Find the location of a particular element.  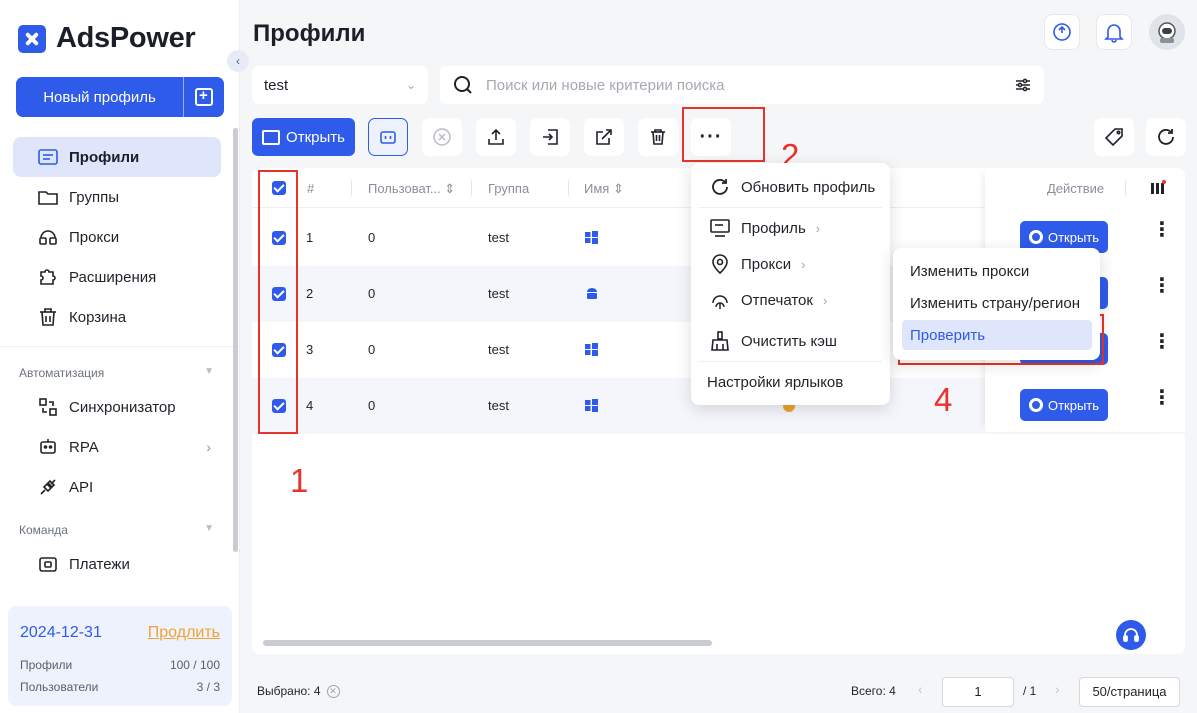

logo-text: AdsPower is located at coordinates (126, 38).